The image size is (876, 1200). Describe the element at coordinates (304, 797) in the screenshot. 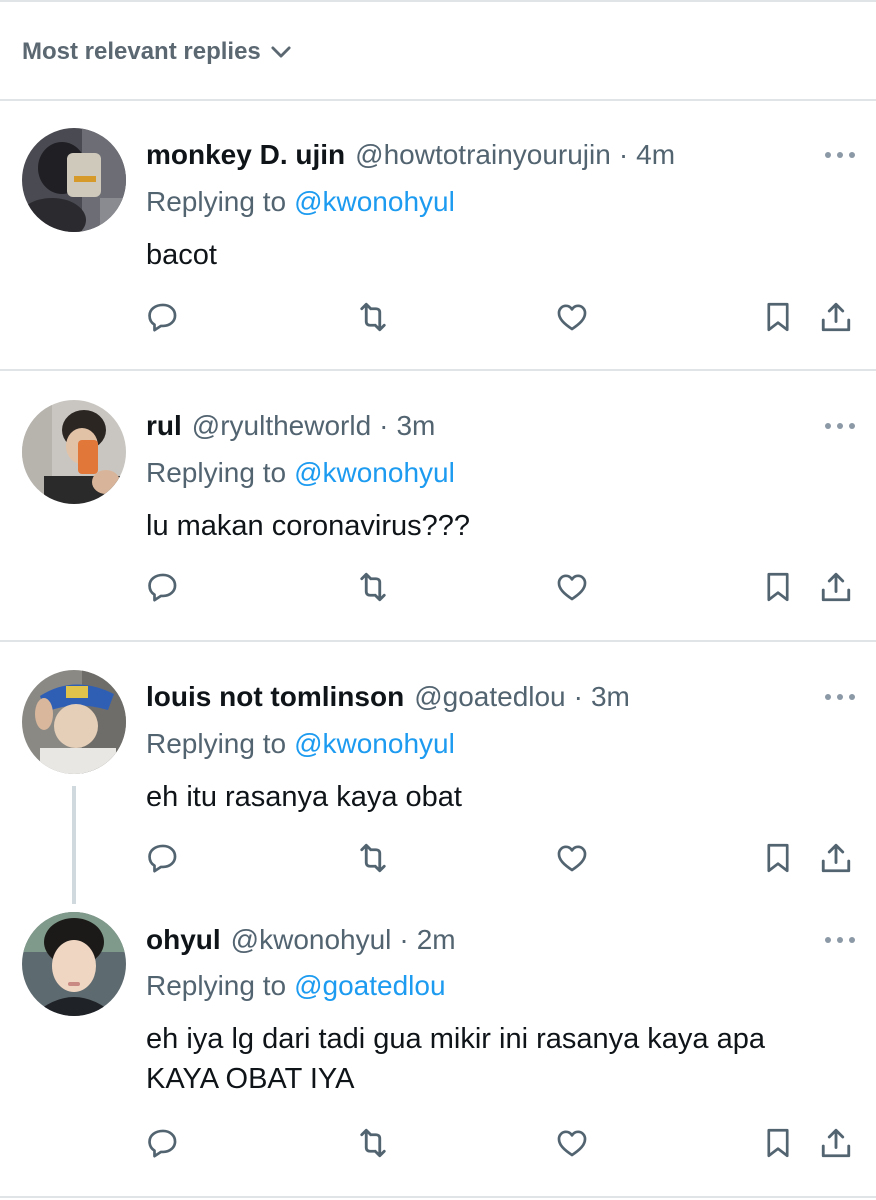

I see `tweet-text: eh itu rasanya kaya obat` at that location.